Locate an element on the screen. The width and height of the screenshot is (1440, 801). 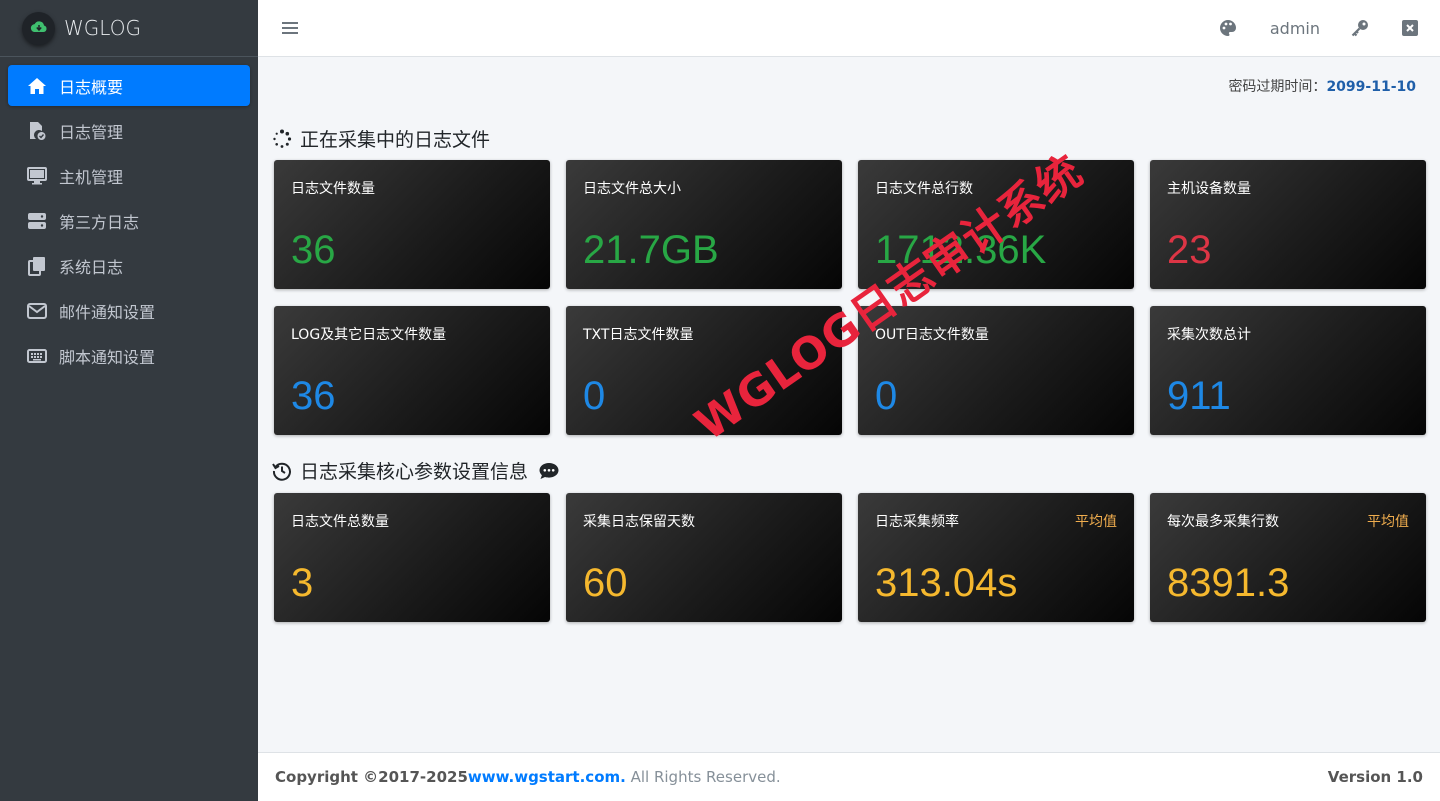
password-expiry-date: 2099-11-10 is located at coordinates (1371, 87).